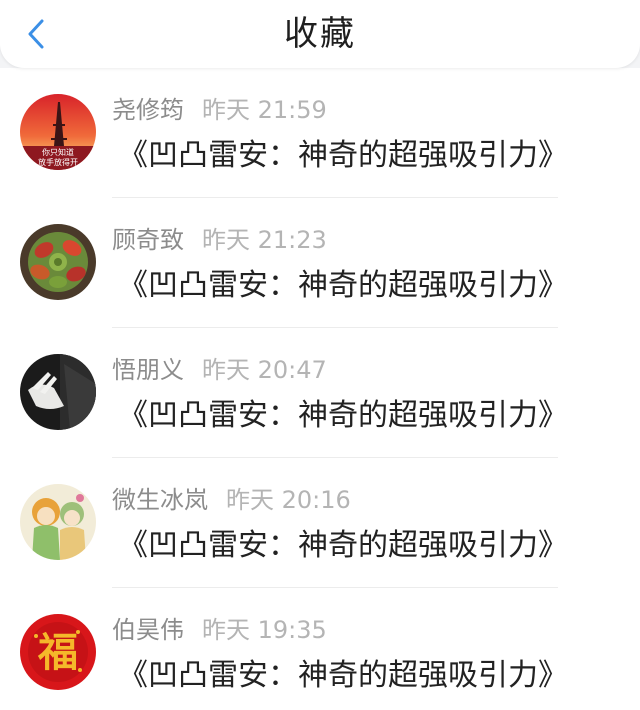 The width and height of the screenshot is (640, 710). What do you see at coordinates (288, 500) in the screenshot?
I see `timestamp: 昨天 20:16` at bounding box center [288, 500].